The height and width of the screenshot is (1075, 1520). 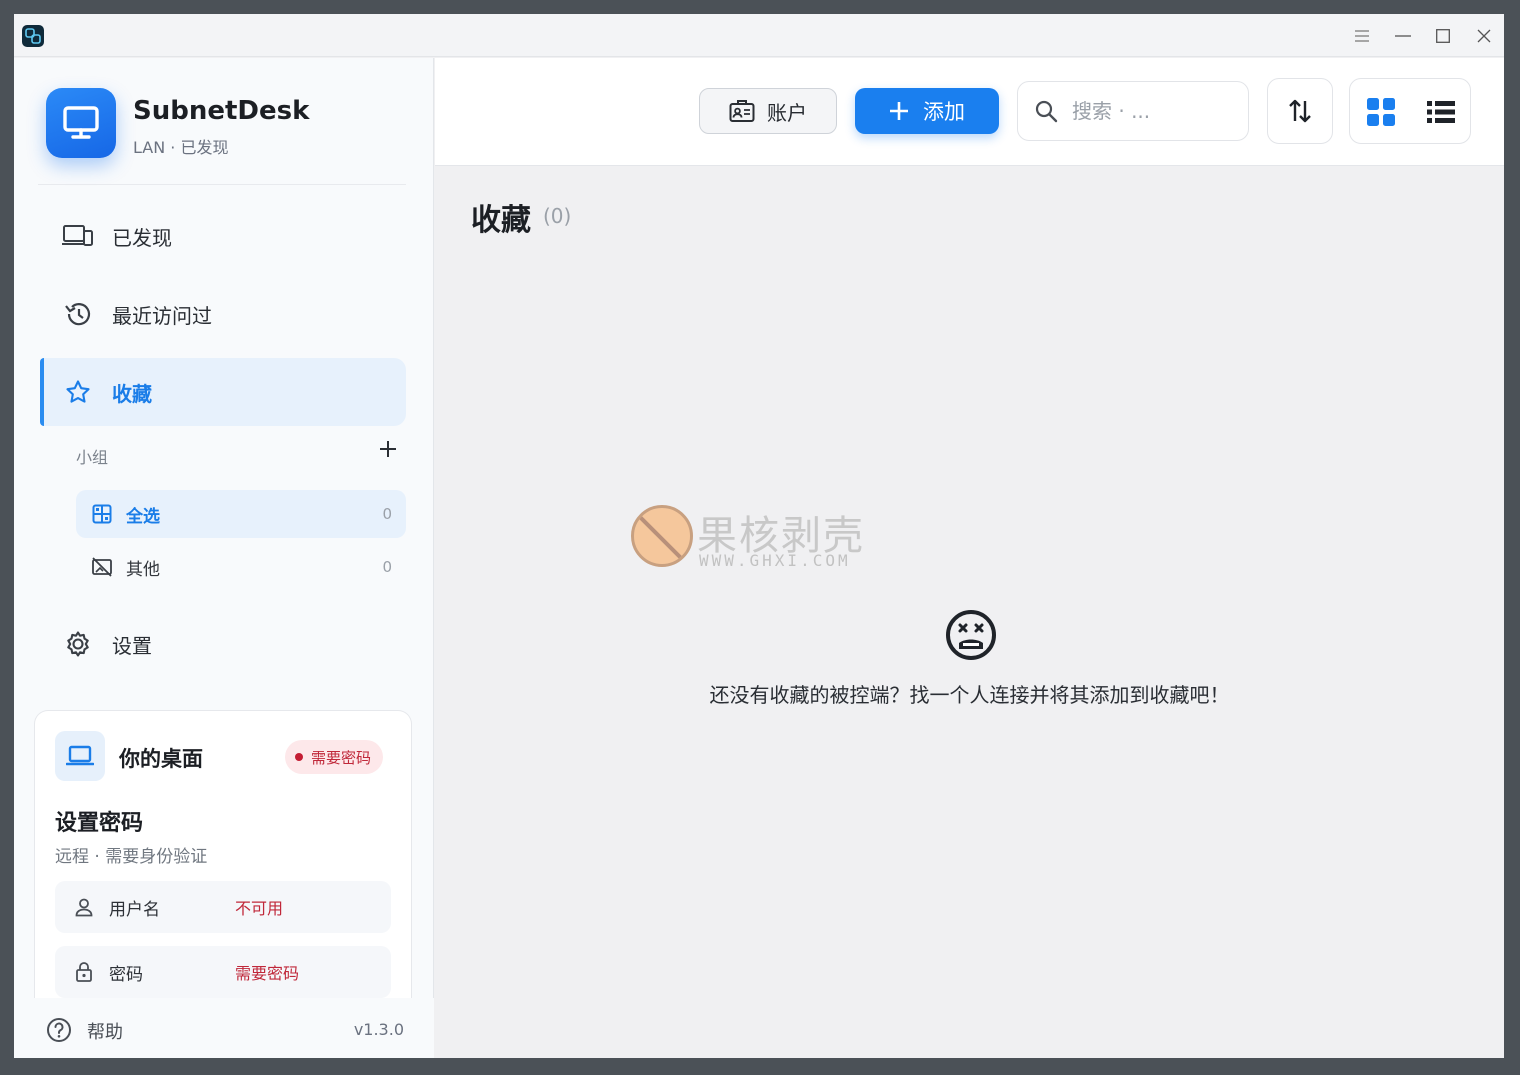 What do you see at coordinates (787, 112) in the screenshot?
I see `account-button-label: 账户` at bounding box center [787, 112].